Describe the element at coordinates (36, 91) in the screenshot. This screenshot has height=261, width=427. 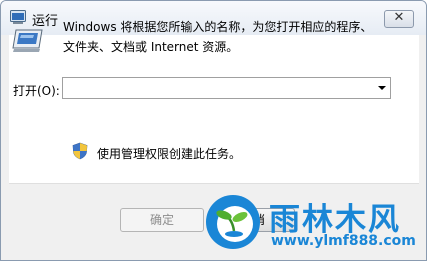
I see `open-label: 打开(O):` at that location.